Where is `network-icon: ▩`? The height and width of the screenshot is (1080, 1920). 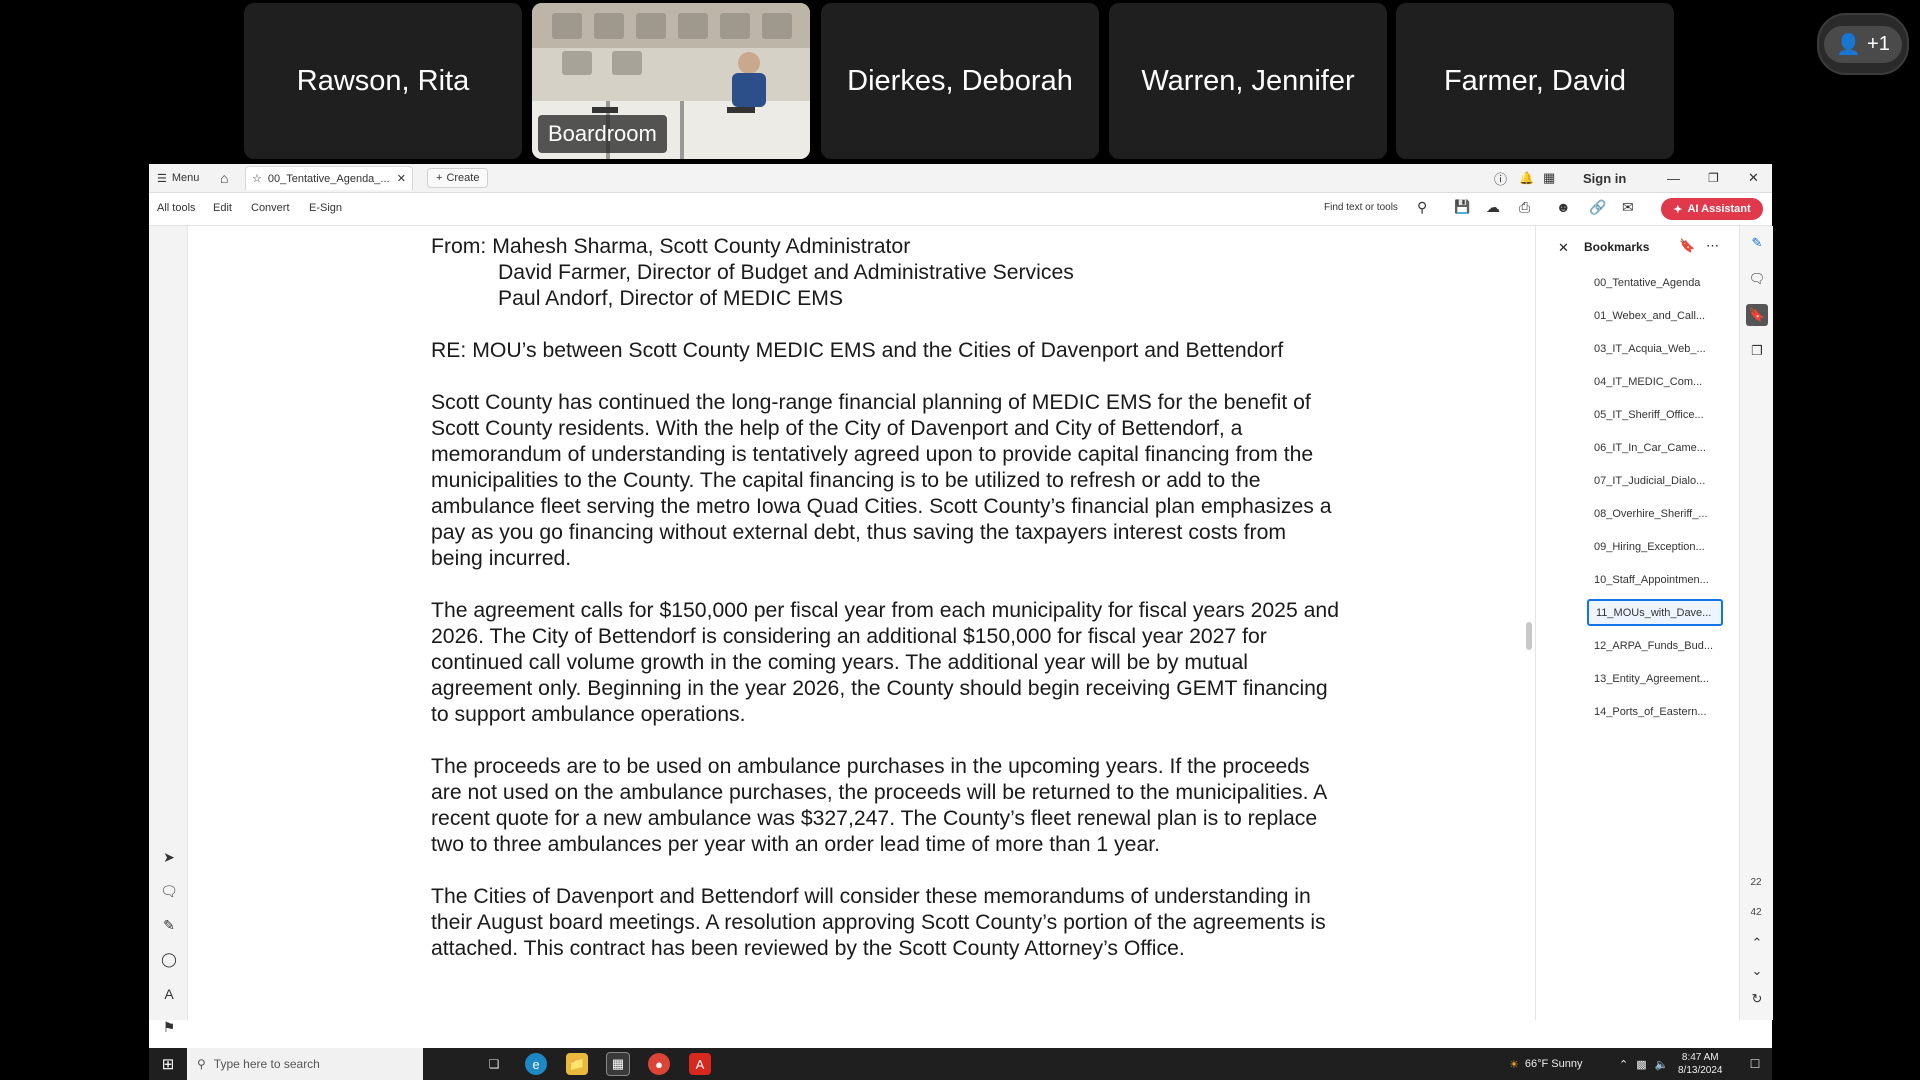
network-icon: ▩ is located at coordinates (1641, 1064).